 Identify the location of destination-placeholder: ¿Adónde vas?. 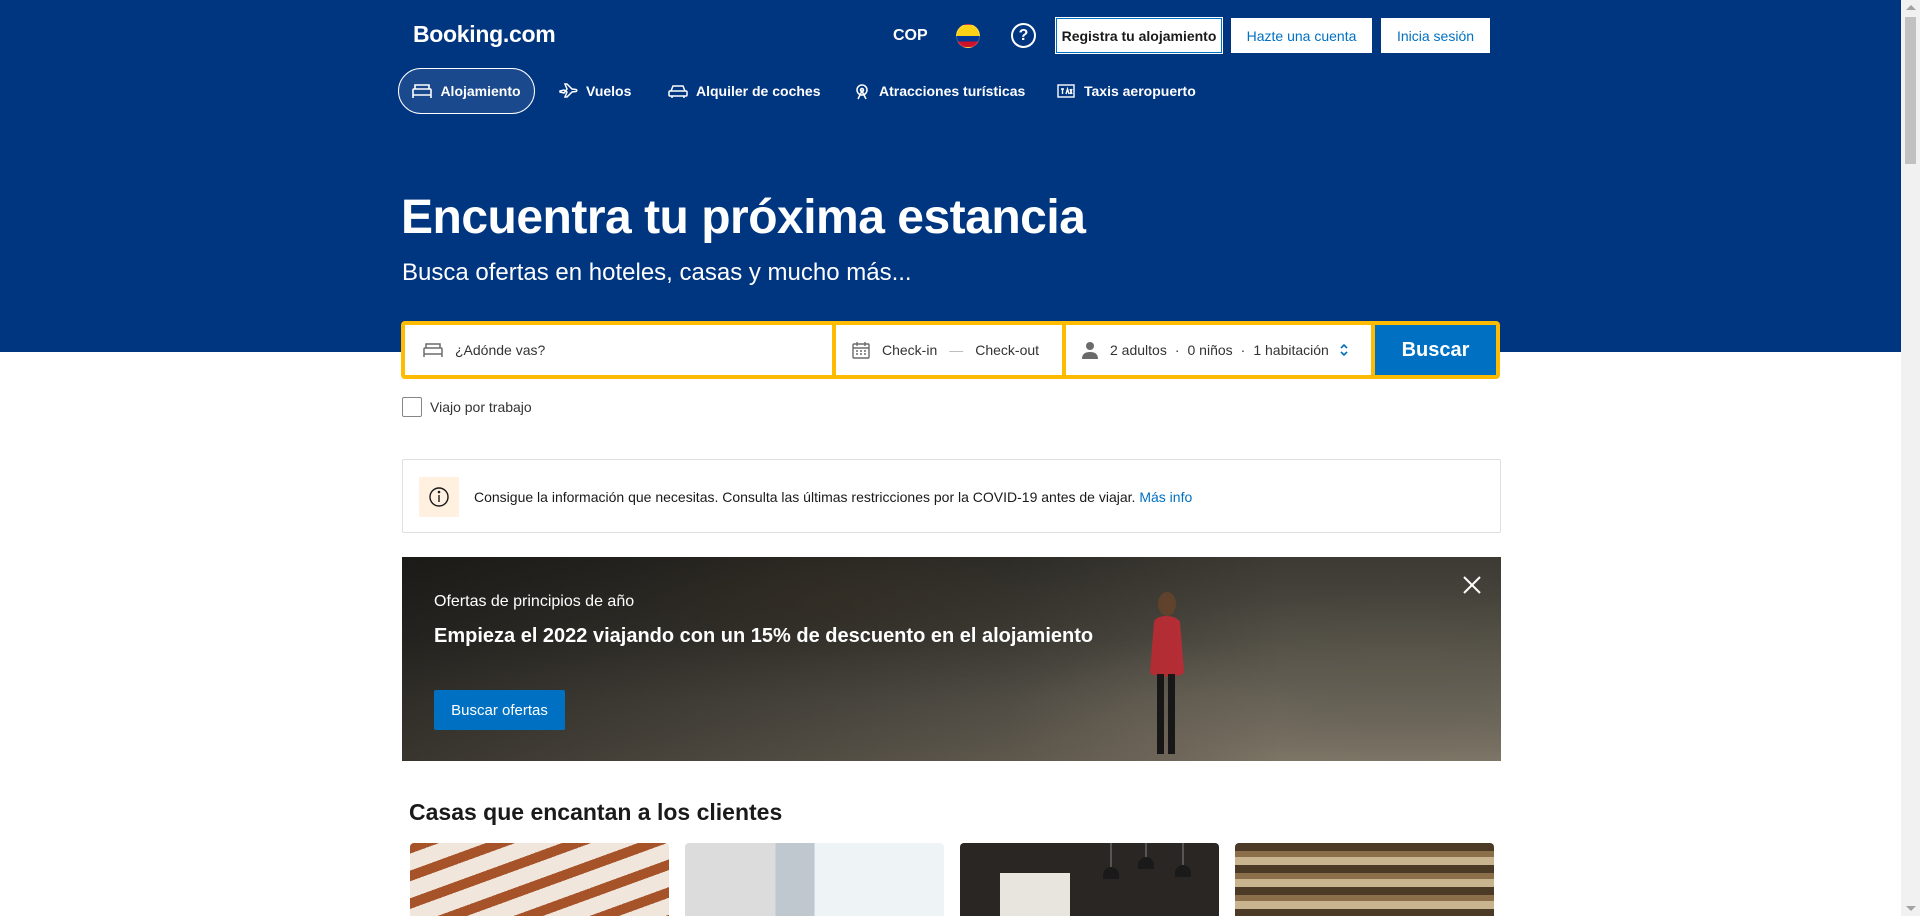
(500, 350).